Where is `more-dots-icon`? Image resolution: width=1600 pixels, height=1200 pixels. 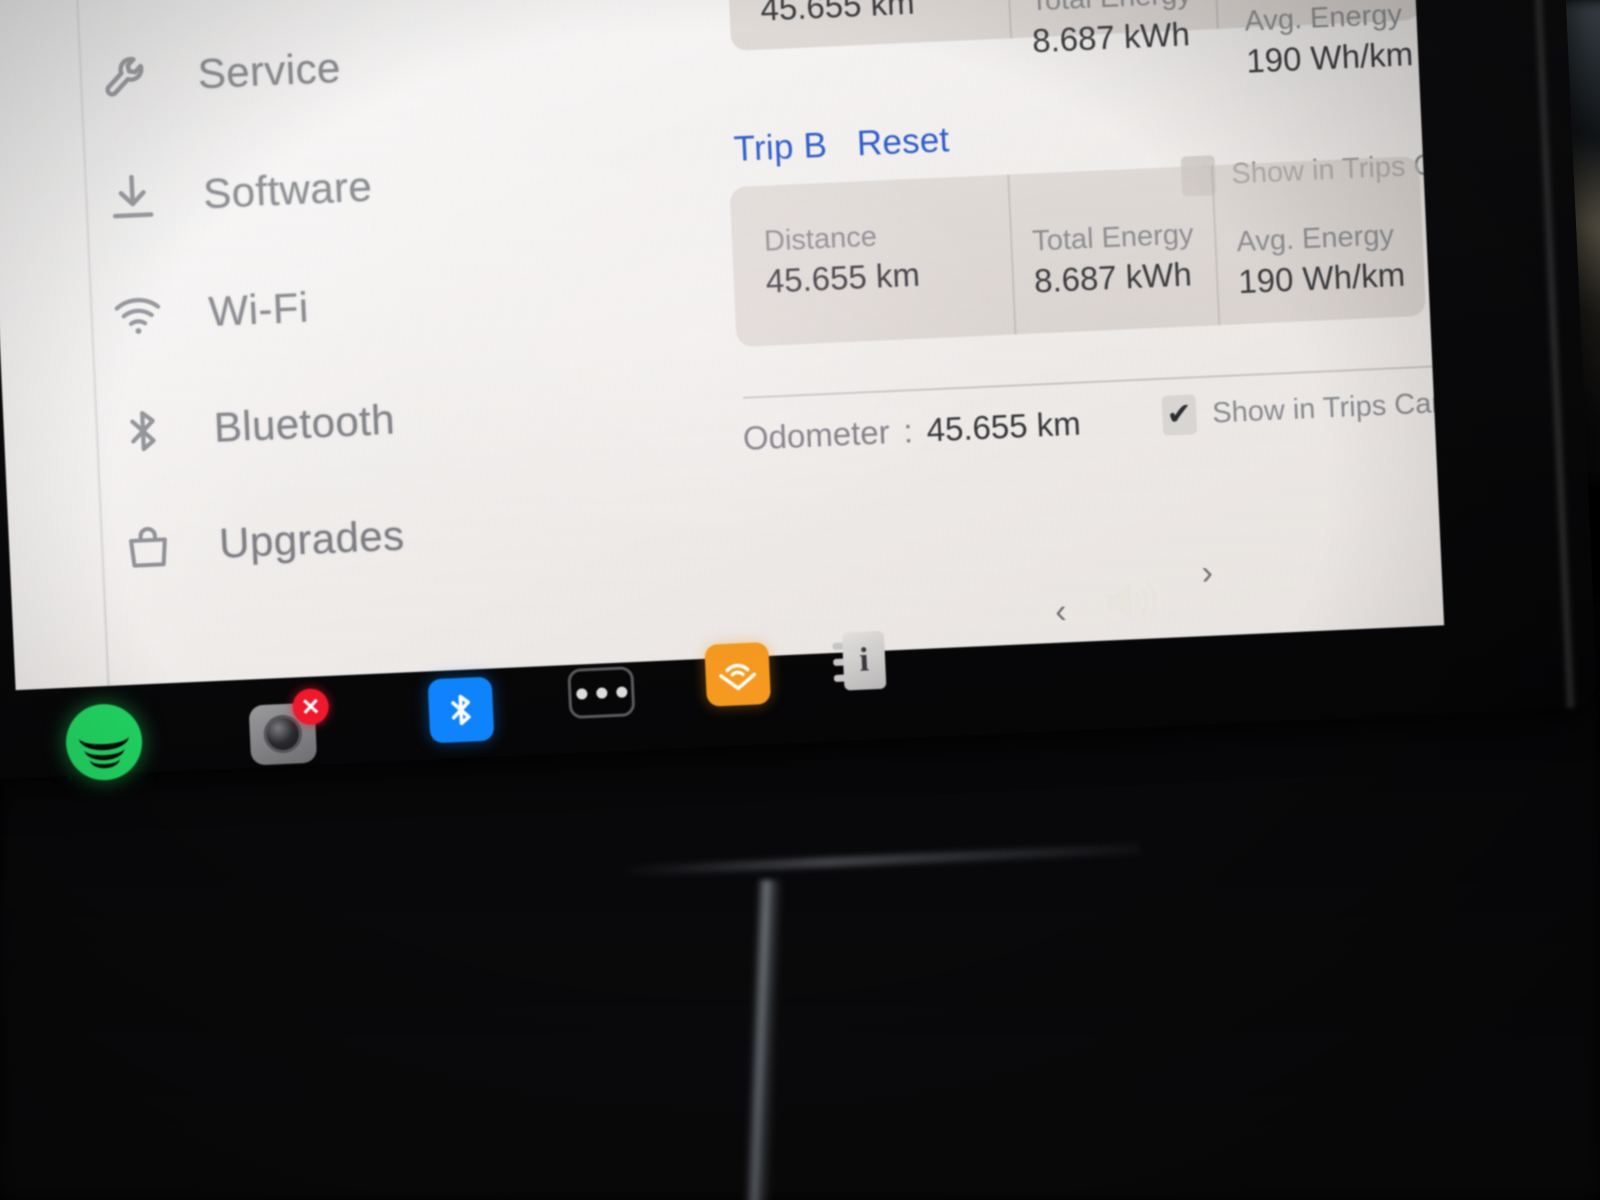
more-dots-icon is located at coordinates (601, 693).